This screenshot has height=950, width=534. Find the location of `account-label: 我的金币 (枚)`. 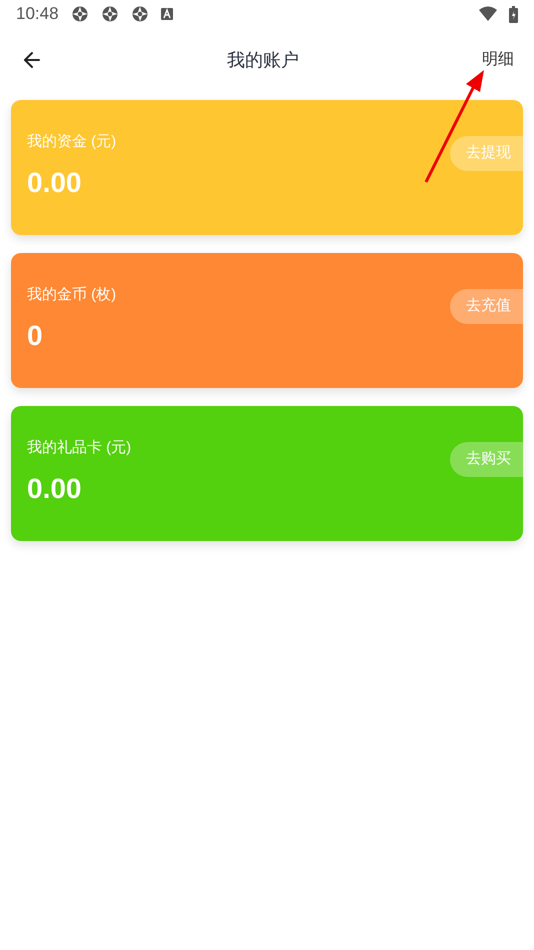

account-label: 我的金币 (枚) is located at coordinates (71, 295).